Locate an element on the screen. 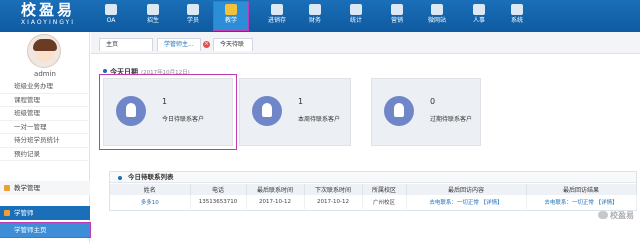 The image size is (640, 243). nav-hr: 人事 is located at coordinates (479, 16).